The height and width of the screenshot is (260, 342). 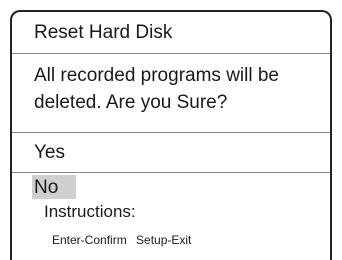 What do you see at coordinates (156, 75) in the screenshot?
I see `confirmation-message-line-1: All recorded programs will be` at bounding box center [156, 75].